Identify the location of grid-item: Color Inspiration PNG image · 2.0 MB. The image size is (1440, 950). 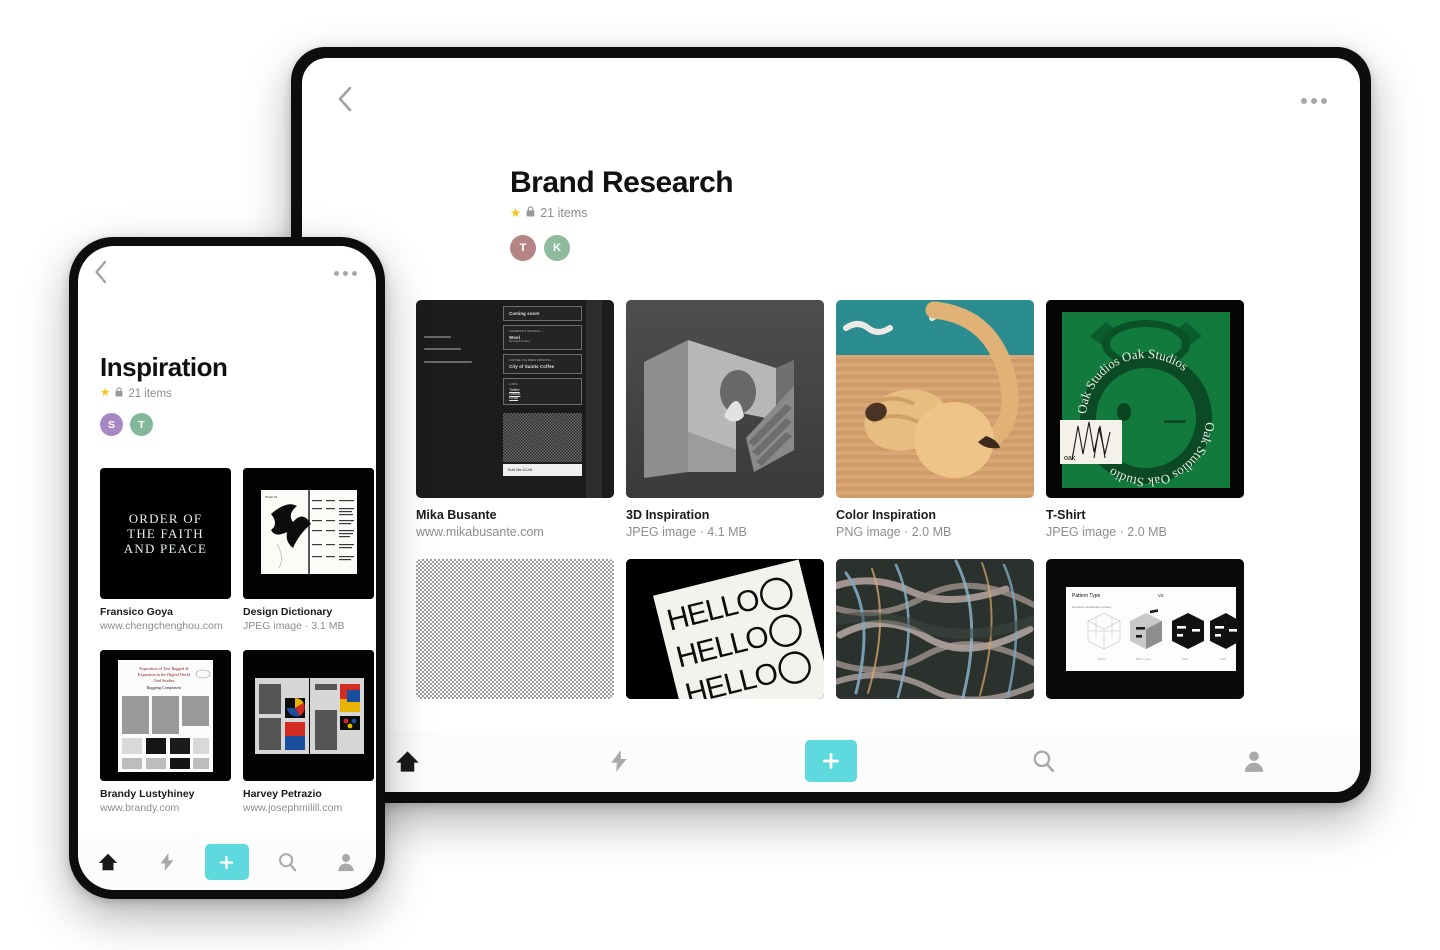
(935, 419).